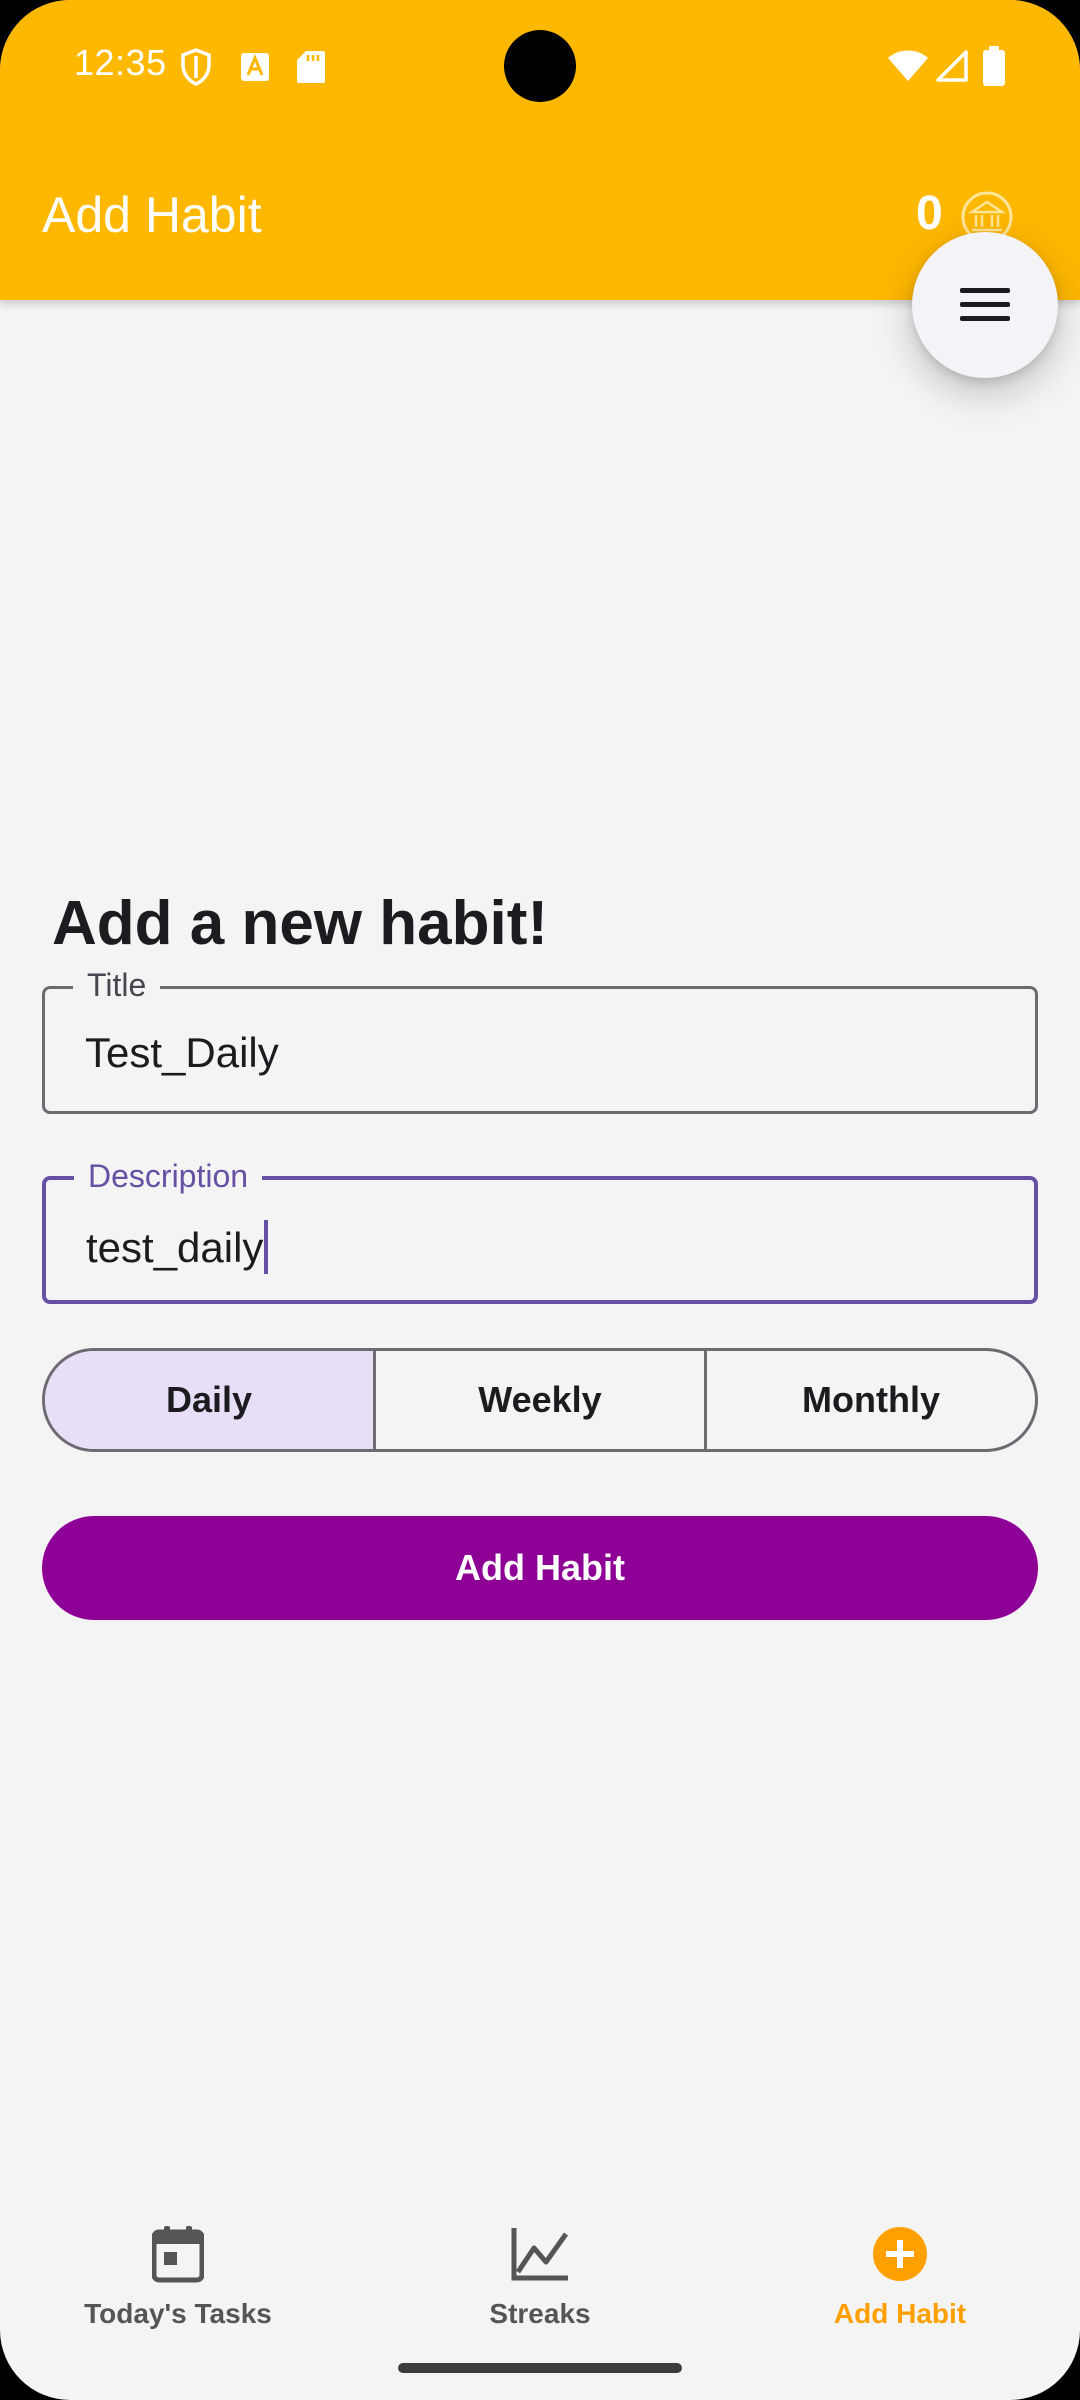  I want to click on battery-icon, so click(994, 66).